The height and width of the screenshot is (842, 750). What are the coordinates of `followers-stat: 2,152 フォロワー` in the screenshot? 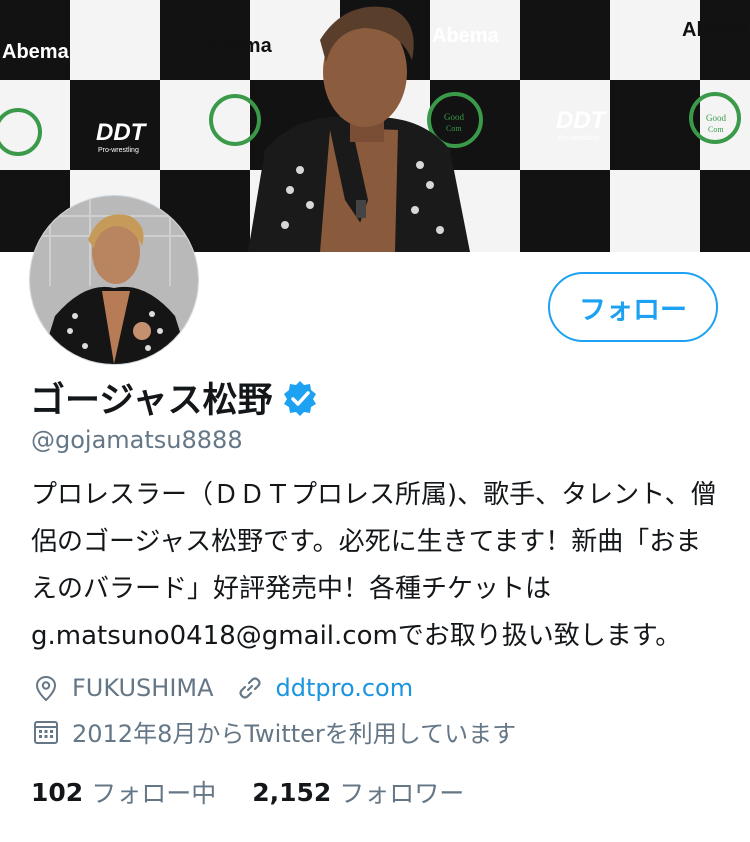 It's located at (358, 792).